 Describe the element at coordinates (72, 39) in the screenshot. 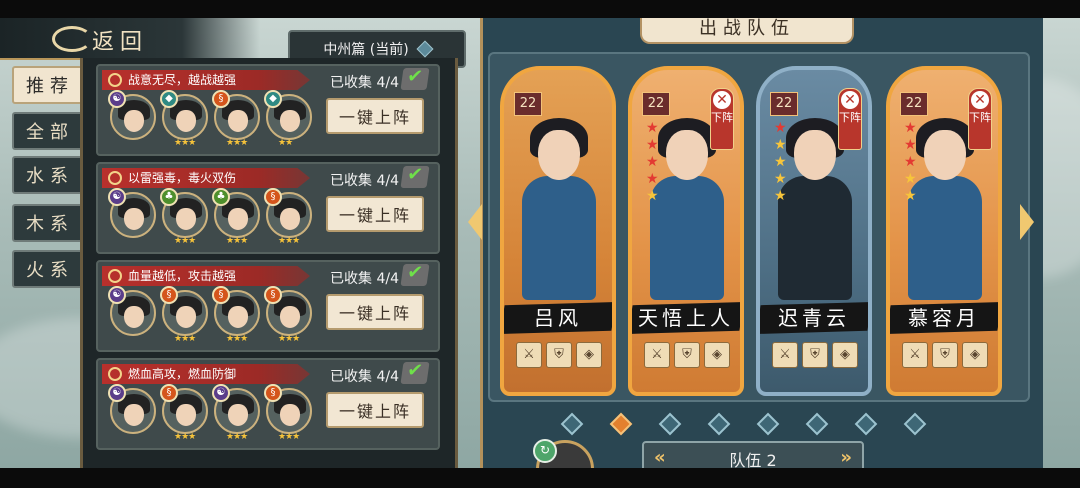

I see `swirl-icon` at that location.